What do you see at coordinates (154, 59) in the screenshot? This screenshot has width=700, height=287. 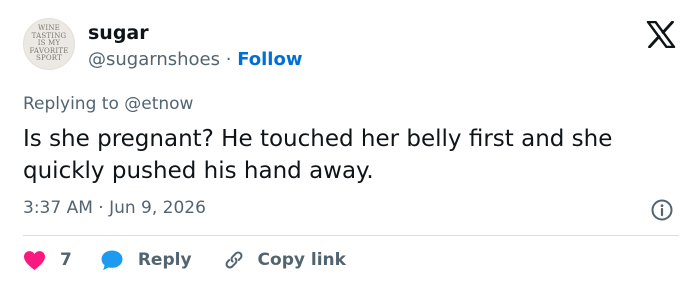 I see `author-handle: @sugarnshoes` at bounding box center [154, 59].